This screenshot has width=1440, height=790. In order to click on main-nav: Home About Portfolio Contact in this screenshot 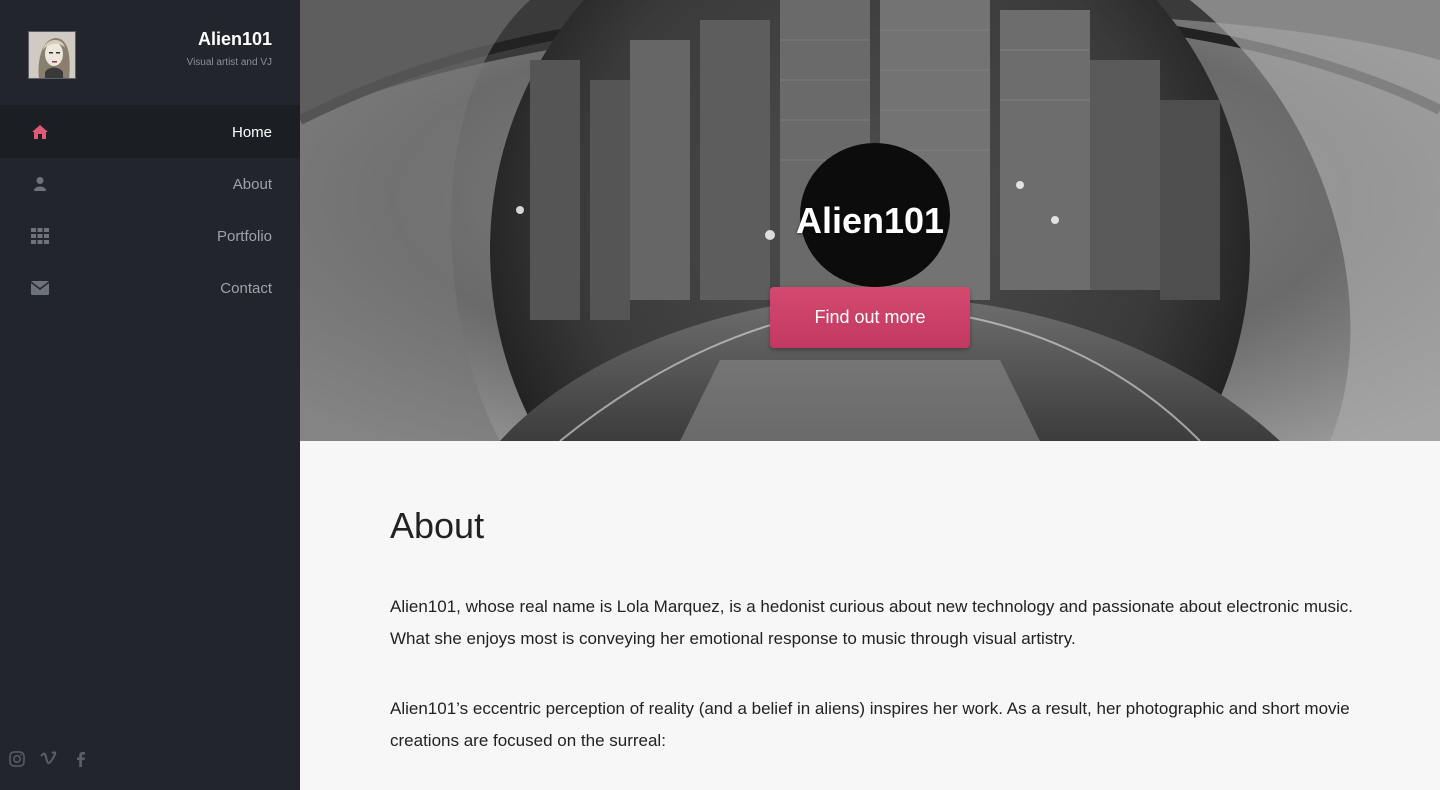, I will do `click(150, 210)`.